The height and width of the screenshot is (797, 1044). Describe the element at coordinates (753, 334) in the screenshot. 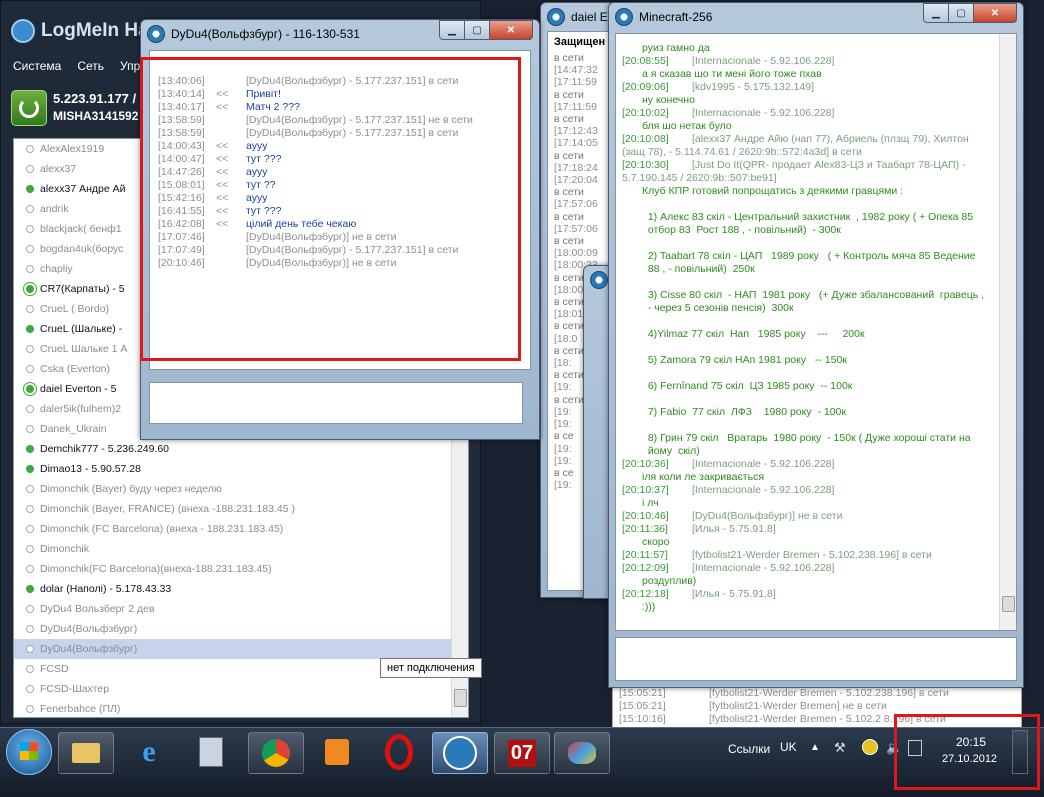

I see `chat-text: 4)Yilmaz 77 скіл Нап 1985 року --- 200к` at that location.